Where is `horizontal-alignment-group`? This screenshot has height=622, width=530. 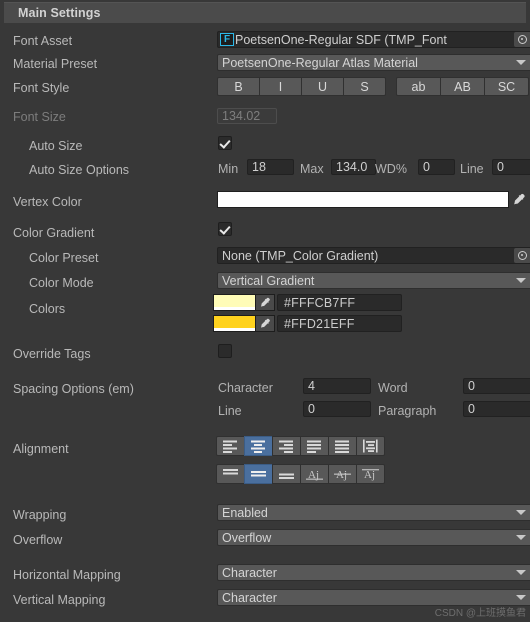 horizontal-alignment-group is located at coordinates (300, 446).